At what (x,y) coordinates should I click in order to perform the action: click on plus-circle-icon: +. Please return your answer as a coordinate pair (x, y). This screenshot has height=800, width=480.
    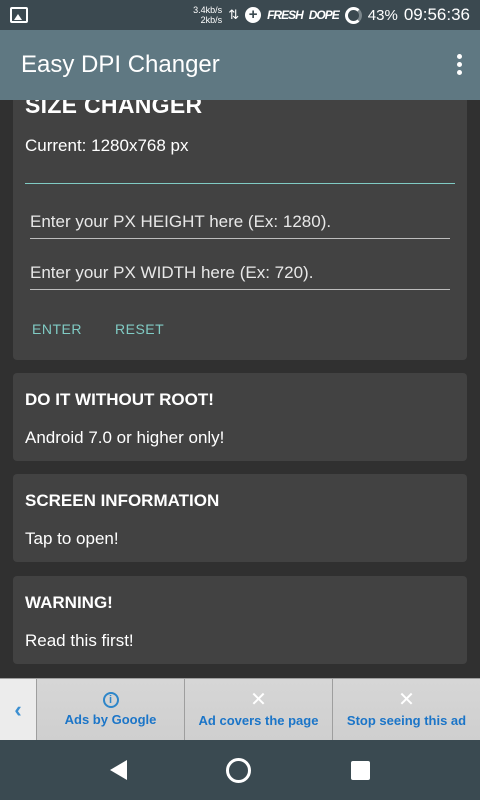
    Looking at the image, I should click on (253, 15).